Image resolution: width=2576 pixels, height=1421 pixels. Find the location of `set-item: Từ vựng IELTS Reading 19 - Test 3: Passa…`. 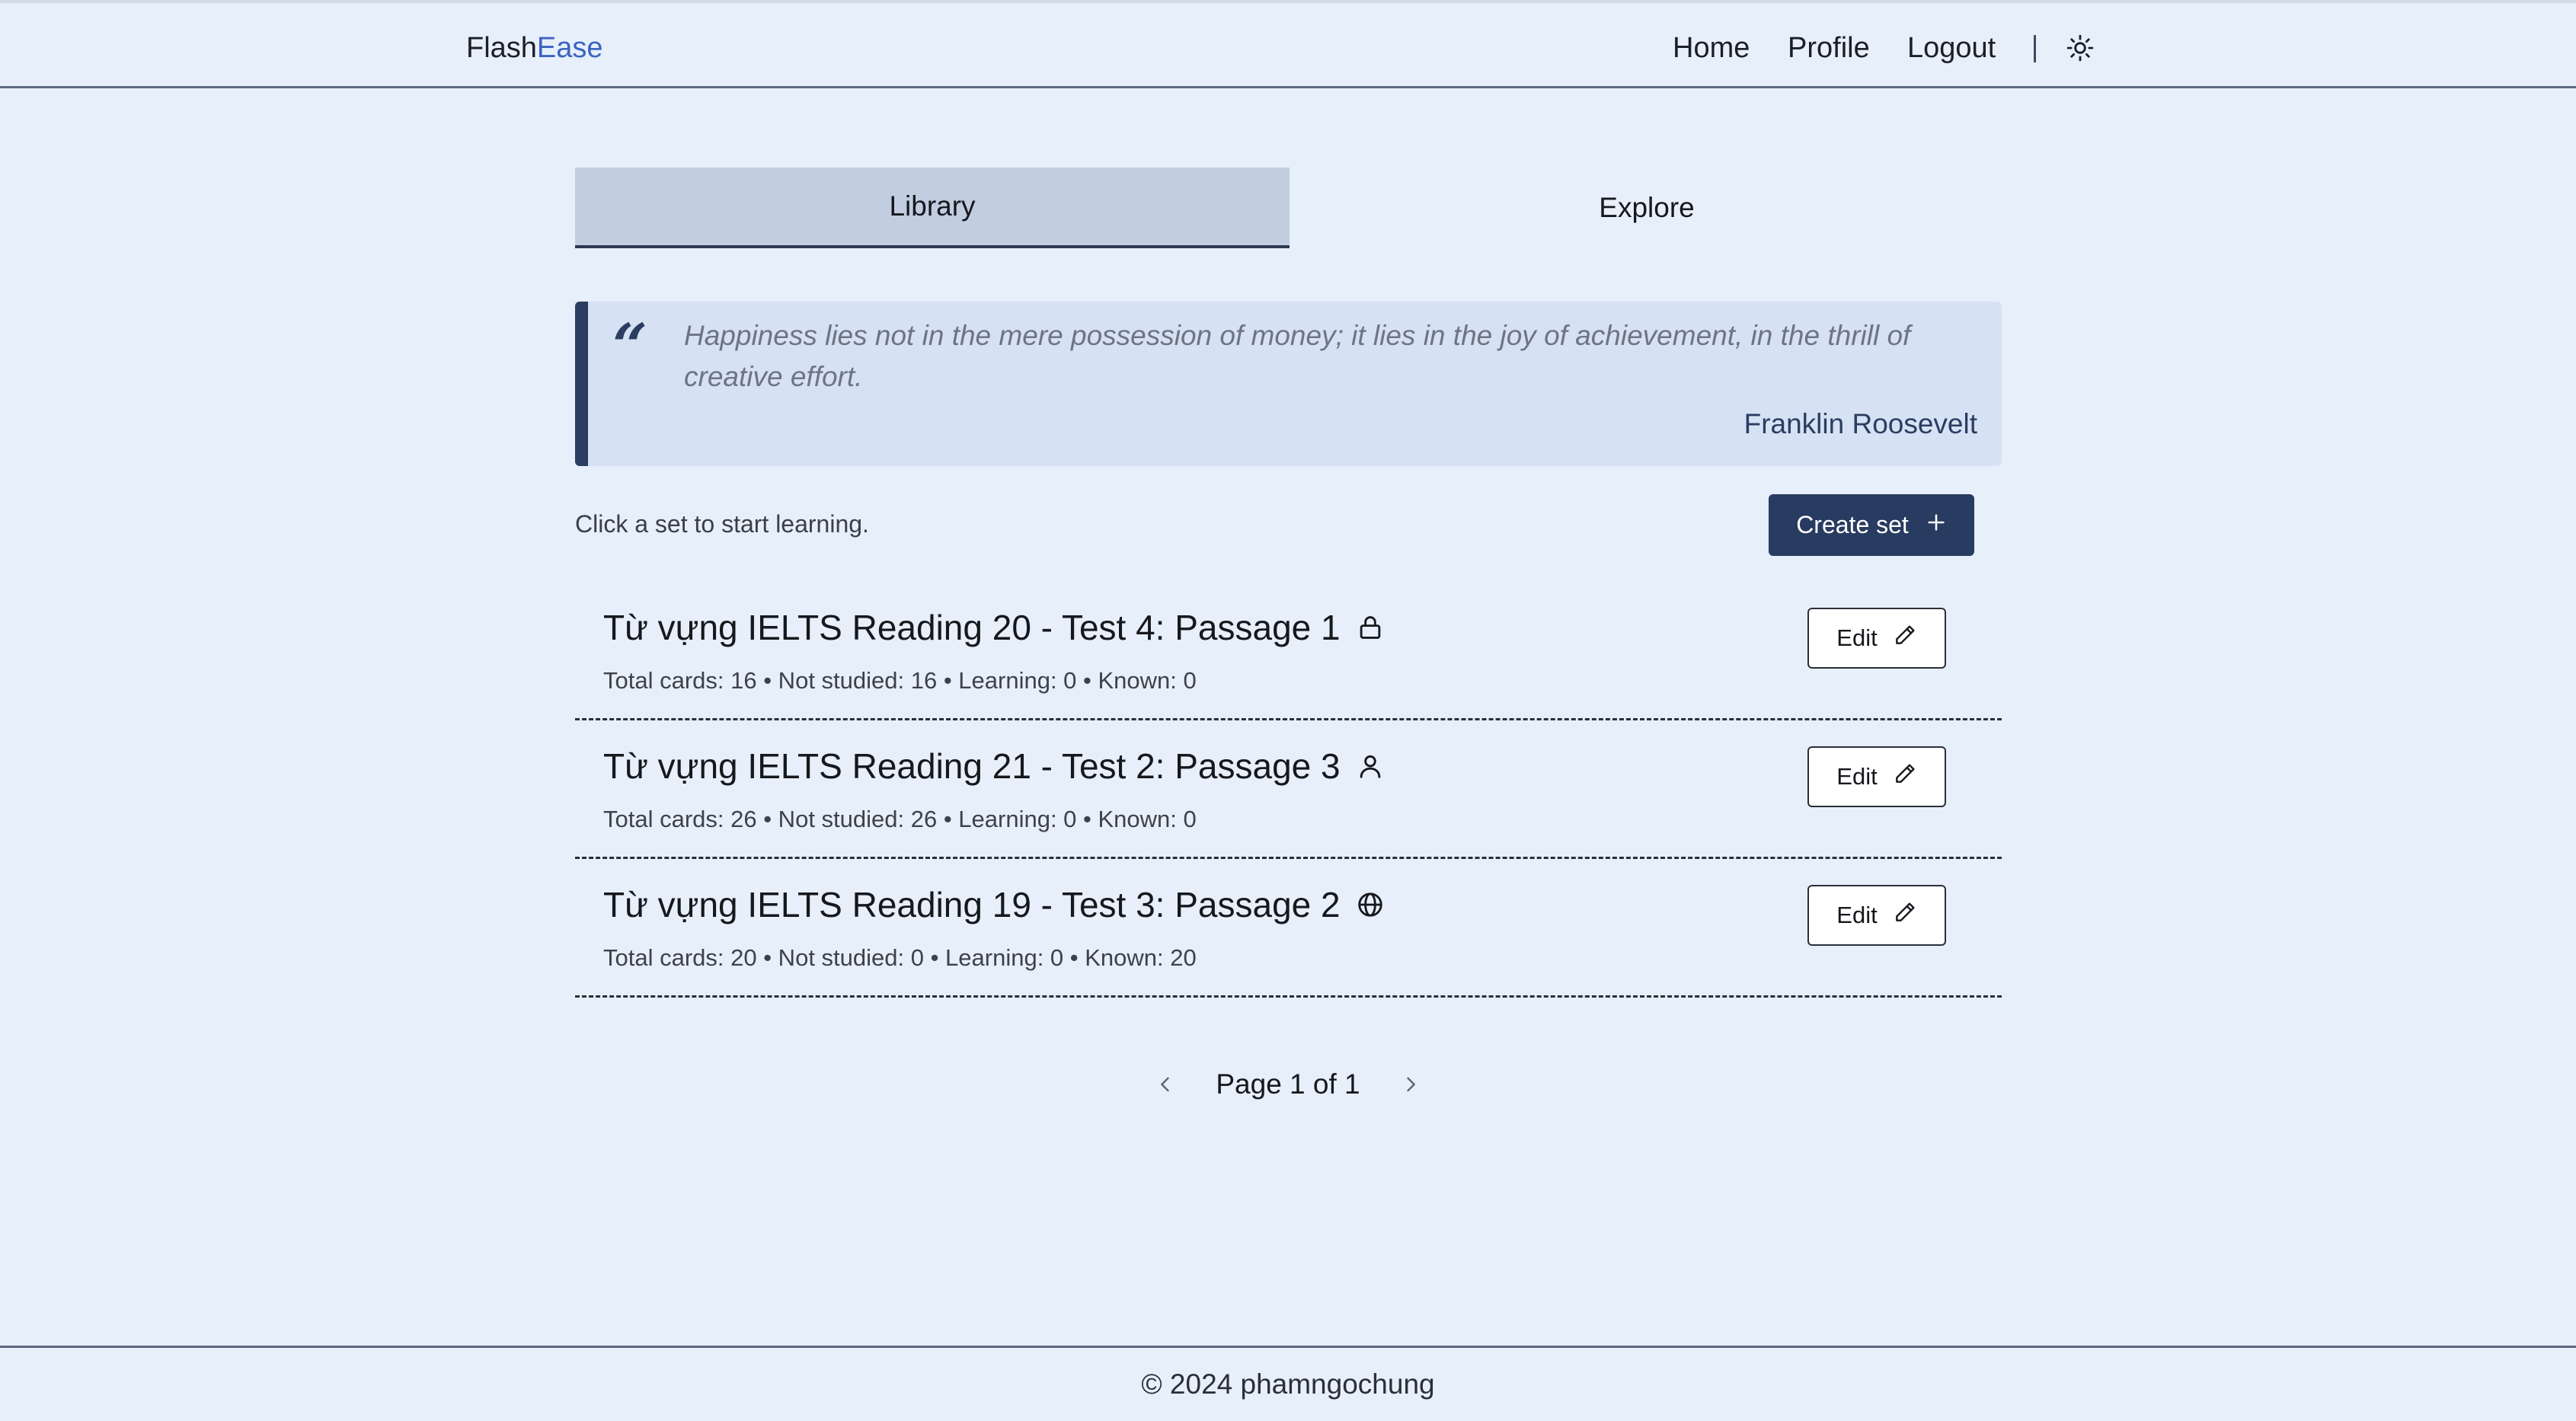

set-item: Từ vựng IELTS Reading 19 - Test 3: Passa… is located at coordinates (1289, 928).